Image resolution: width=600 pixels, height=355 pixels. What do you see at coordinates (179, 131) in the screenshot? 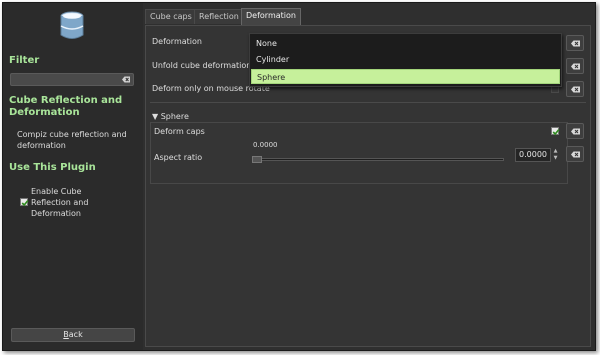
I see `deform-caps-label: Deform caps` at bounding box center [179, 131].